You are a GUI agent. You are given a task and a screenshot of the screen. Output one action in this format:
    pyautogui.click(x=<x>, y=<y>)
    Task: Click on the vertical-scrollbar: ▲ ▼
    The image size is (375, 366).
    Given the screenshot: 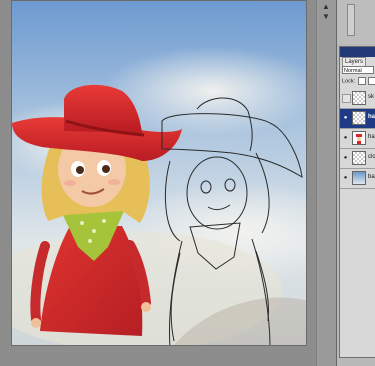 What is the action you would take?
    pyautogui.click(x=326, y=183)
    